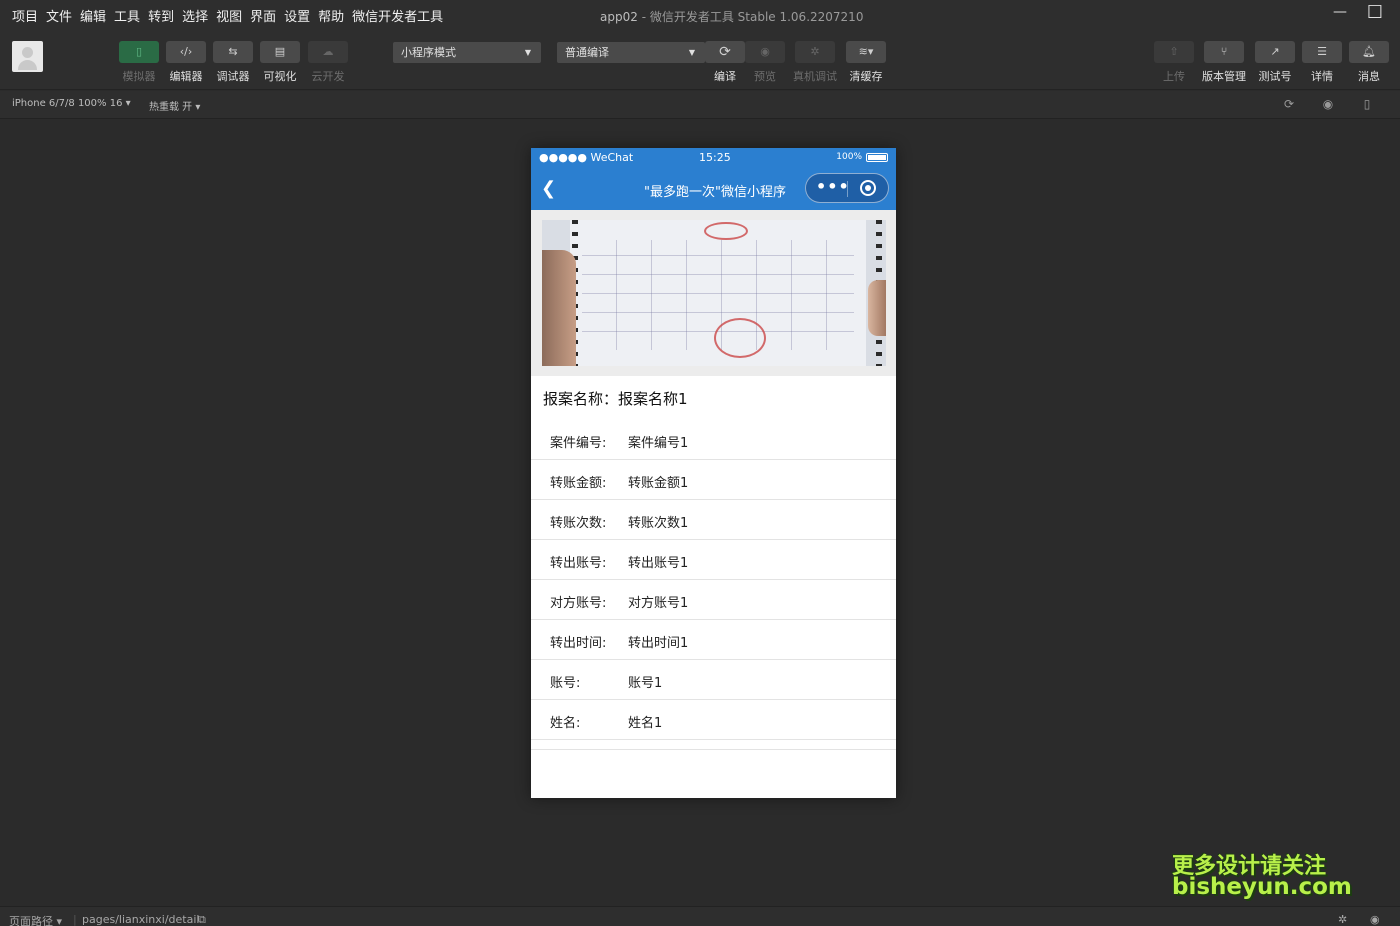  I want to click on branch-icon: ⑂, so click(1224, 52).